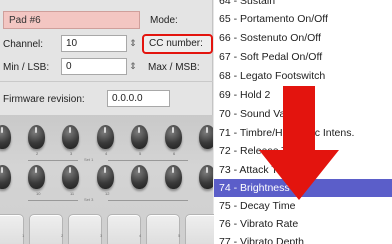 The height and width of the screenshot is (244, 392). What do you see at coordinates (140, 235) in the screenshot?
I see `pad-number: 4` at bounding box center [140, 235].